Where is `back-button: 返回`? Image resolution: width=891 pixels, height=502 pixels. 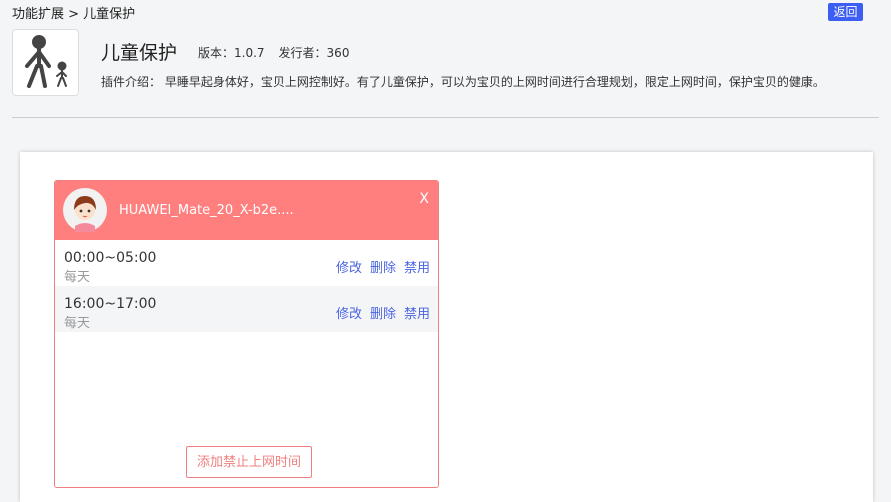
back-button: 返回 is located at coordinates (845, 12).